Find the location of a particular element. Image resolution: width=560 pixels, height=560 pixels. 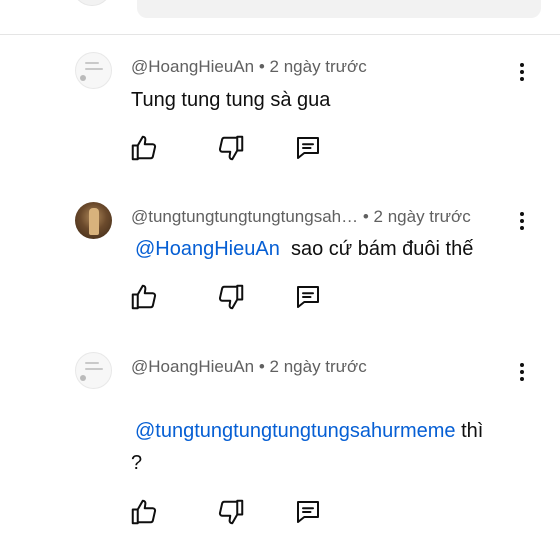

comment-text-line2: ? is located at coordinates (137, 463).